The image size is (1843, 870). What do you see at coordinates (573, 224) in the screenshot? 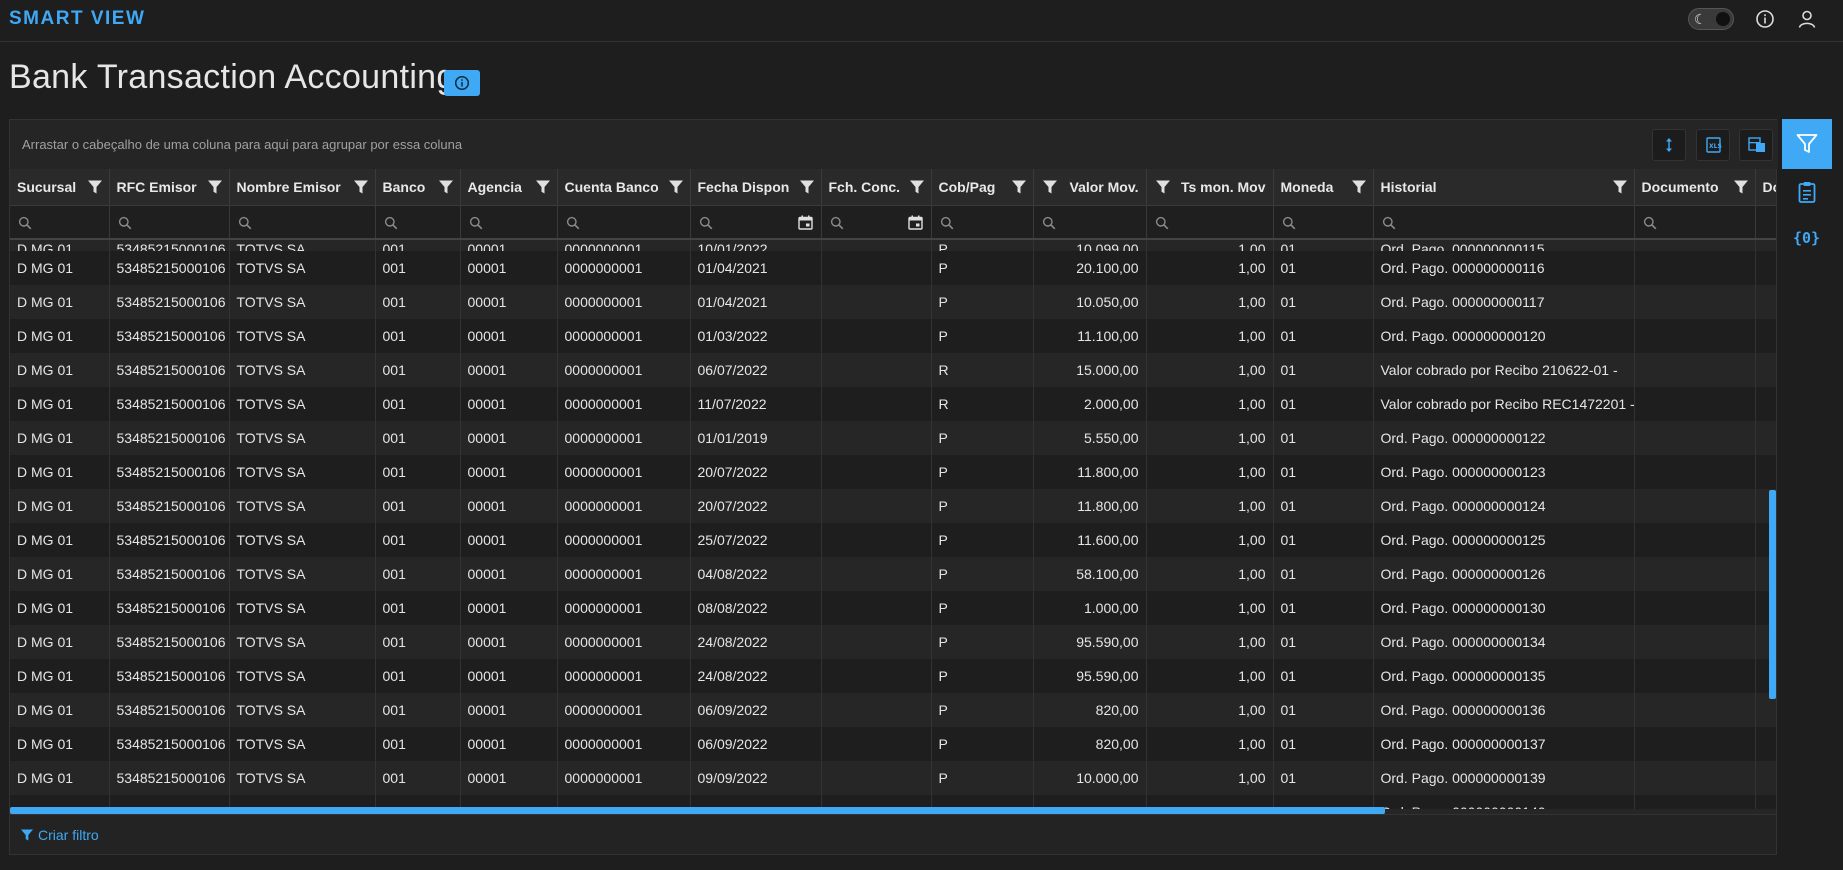
I see `search-icon` at bounding box center [573, 224].